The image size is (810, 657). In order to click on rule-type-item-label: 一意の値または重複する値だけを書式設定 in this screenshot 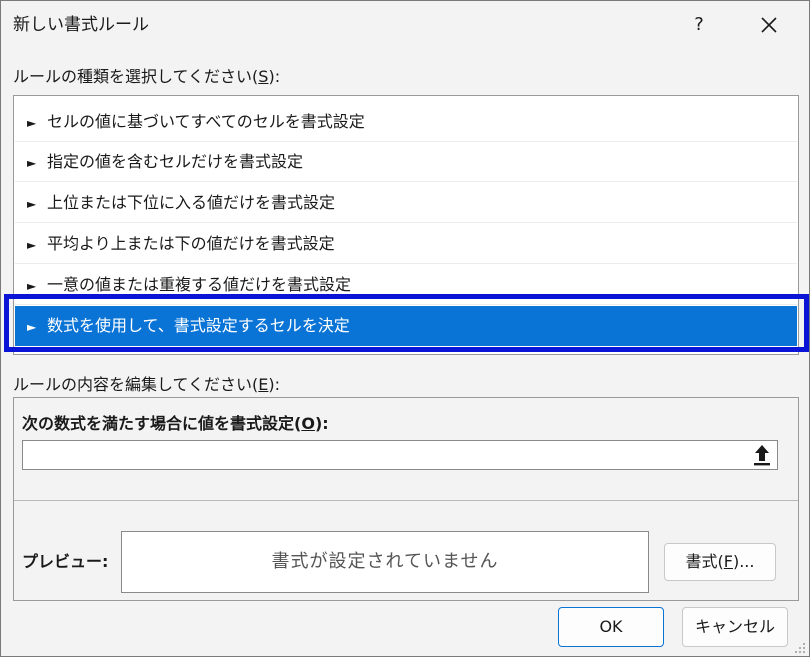, I will do `click(199, 284)`.